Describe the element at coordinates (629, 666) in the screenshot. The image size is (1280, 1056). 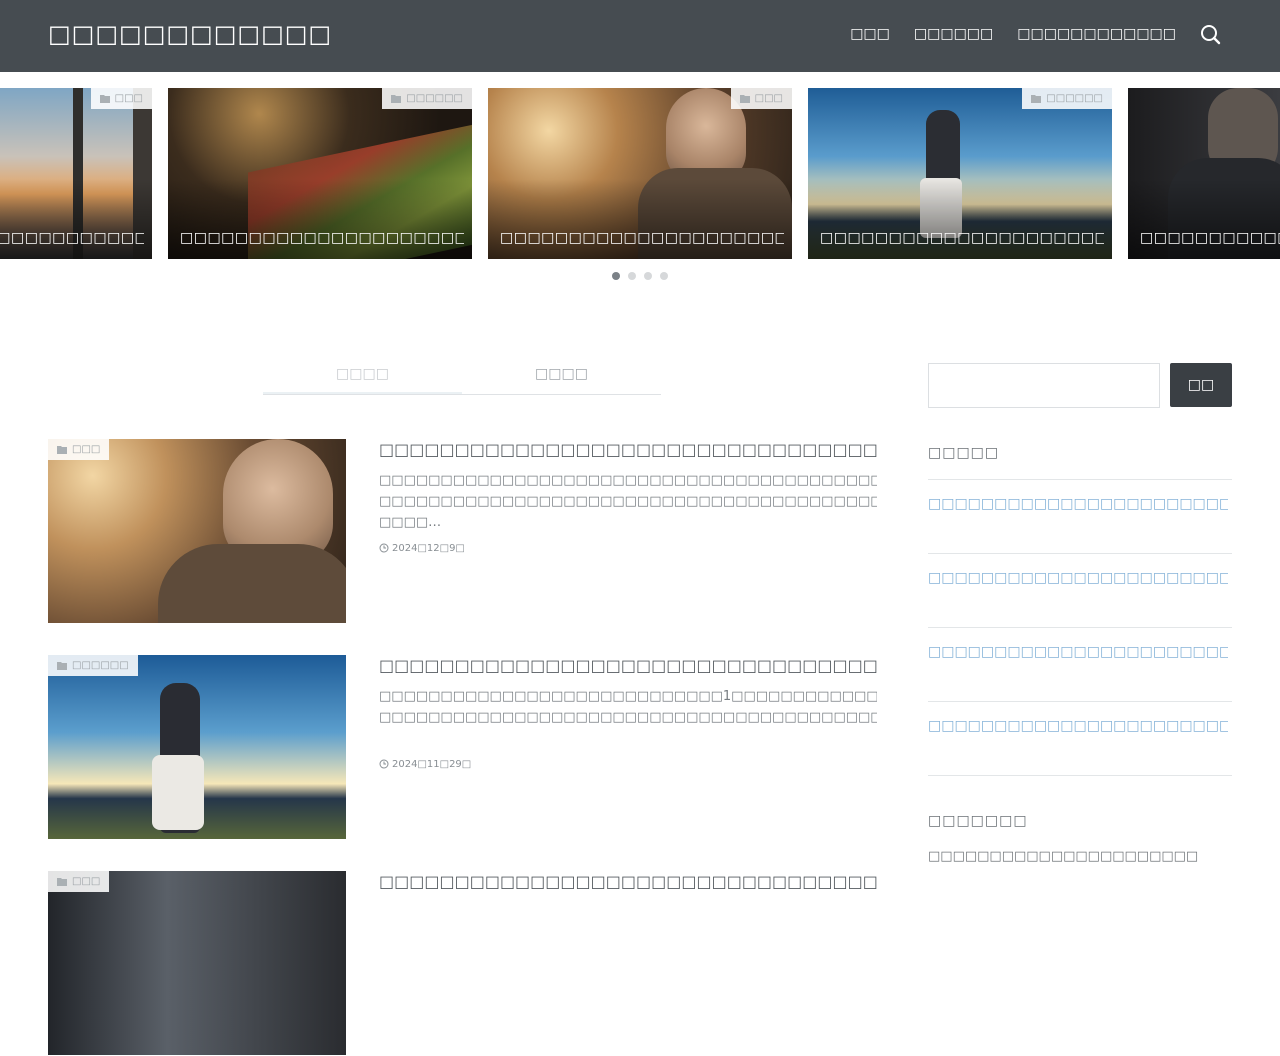
I see `article-title: □□□□□□□□□□□□□□□□□□□□□□□□□□□□□□□□□□□□□□□□` at that location.